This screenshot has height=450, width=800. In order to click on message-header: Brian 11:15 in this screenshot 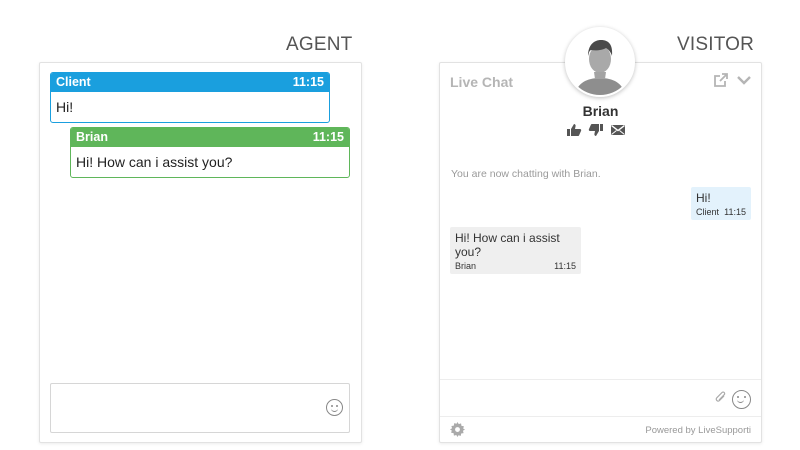, I will do `click(210, 137)`.